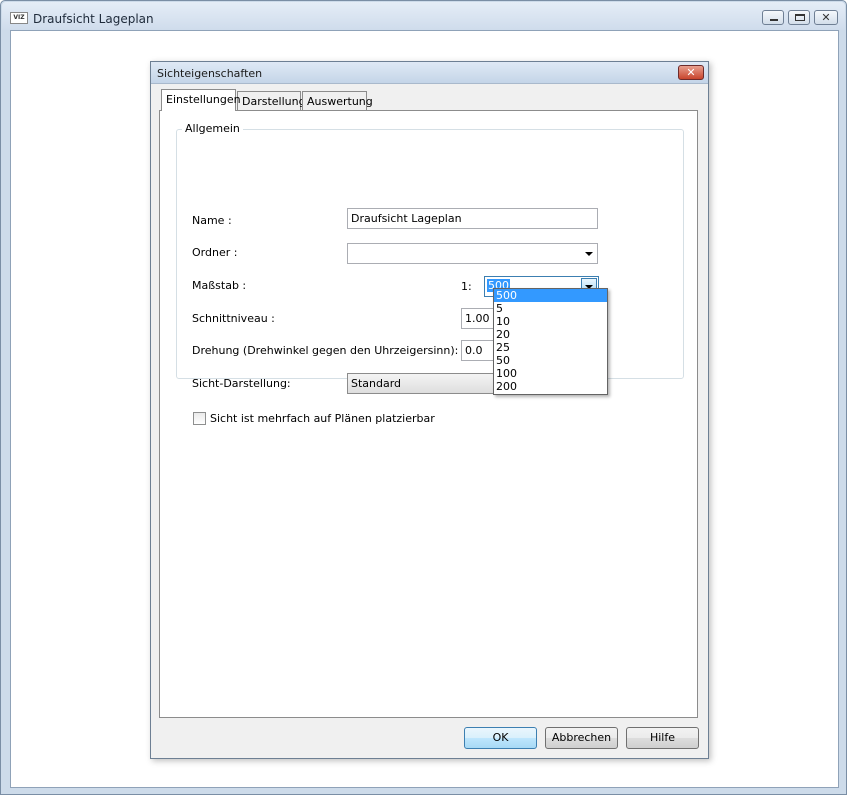 This screenshot has height=795, width=847. I want to click on maximize-button, so click(799, 17).